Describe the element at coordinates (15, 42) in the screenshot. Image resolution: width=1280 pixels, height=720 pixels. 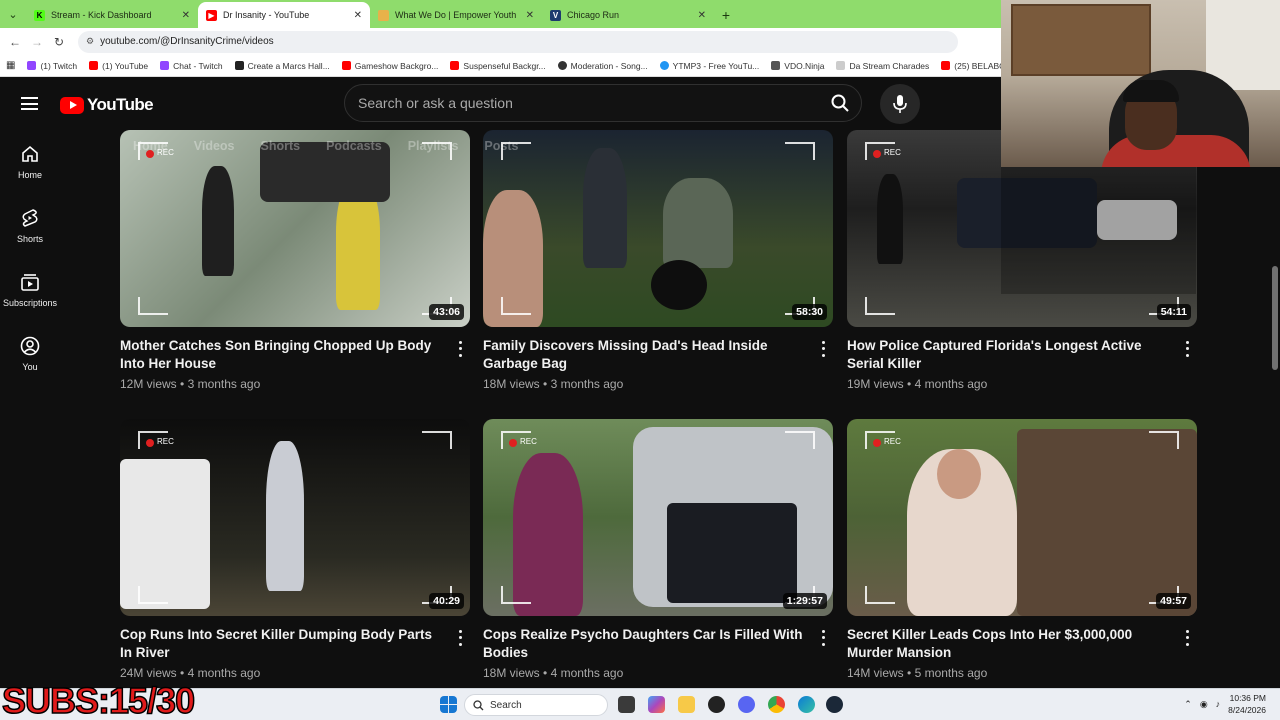
I see `back-button: ←` at that location.